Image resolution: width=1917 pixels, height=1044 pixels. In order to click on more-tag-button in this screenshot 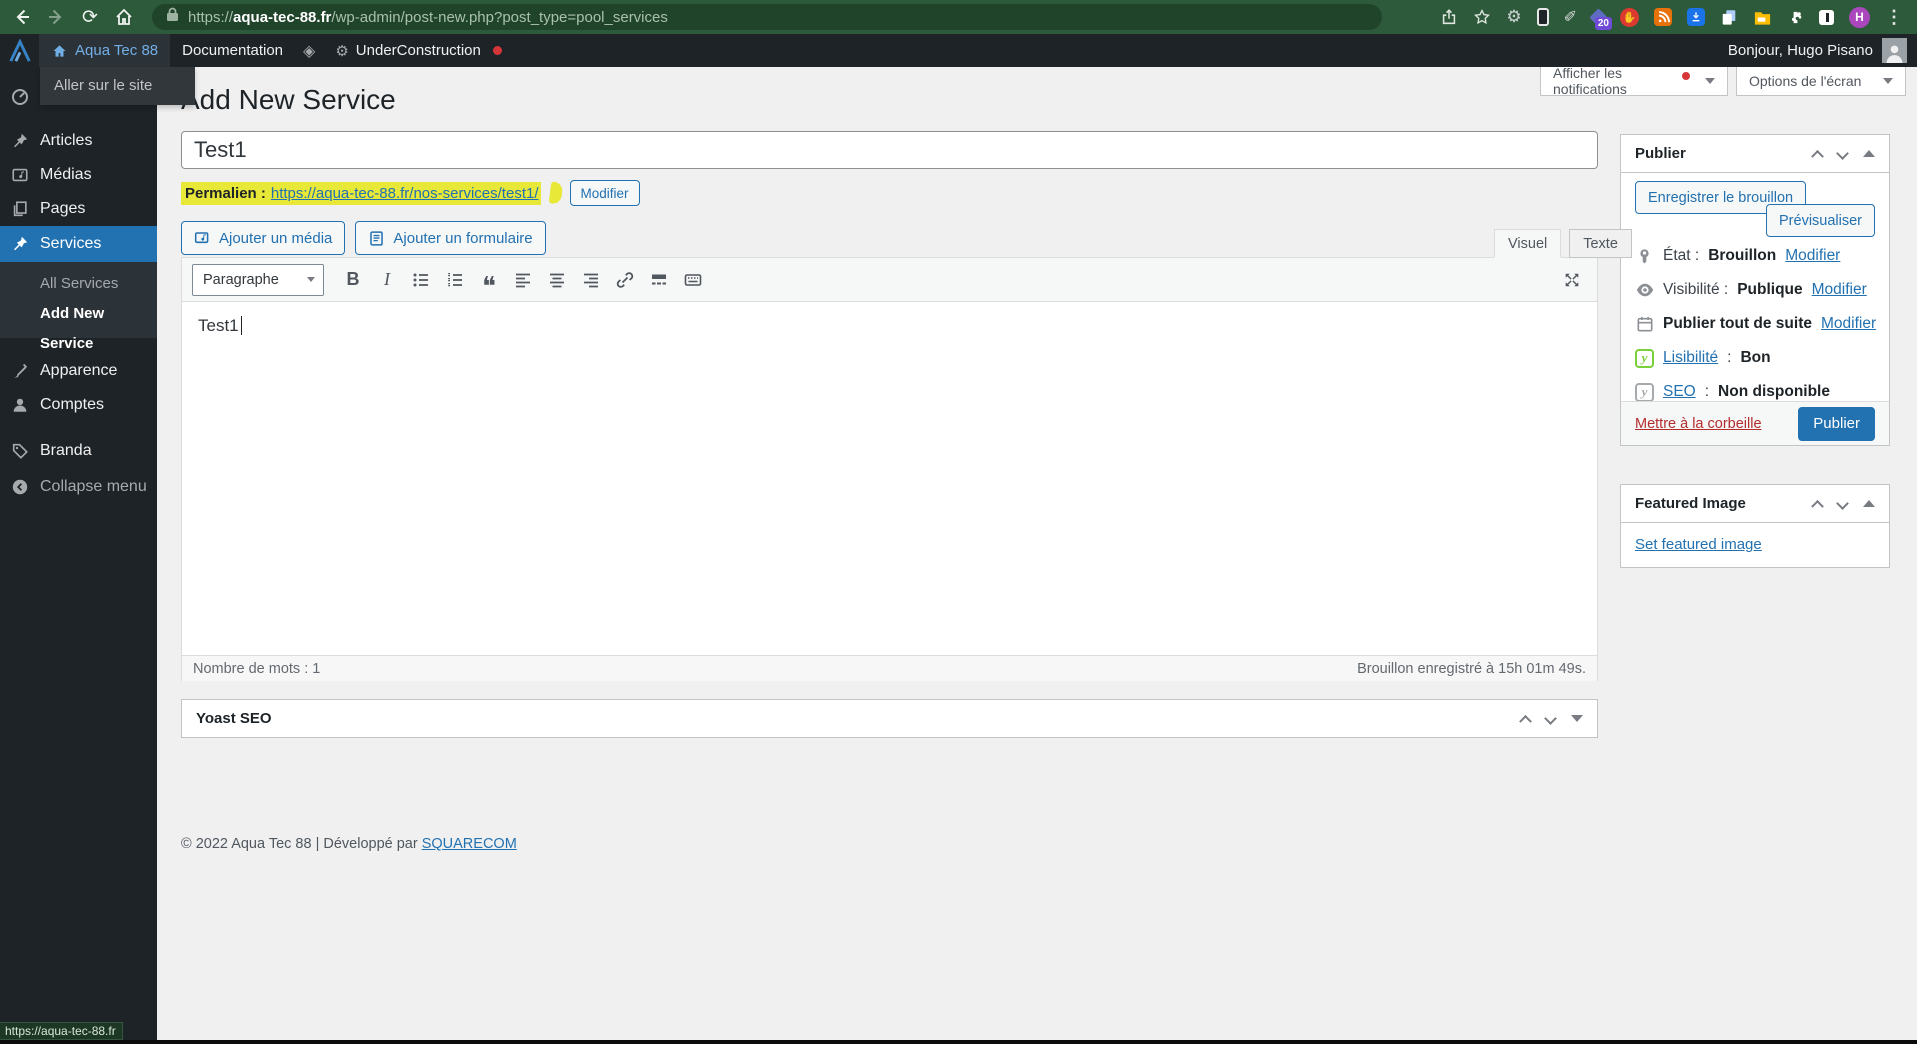, I will do `click(659, 280)`.